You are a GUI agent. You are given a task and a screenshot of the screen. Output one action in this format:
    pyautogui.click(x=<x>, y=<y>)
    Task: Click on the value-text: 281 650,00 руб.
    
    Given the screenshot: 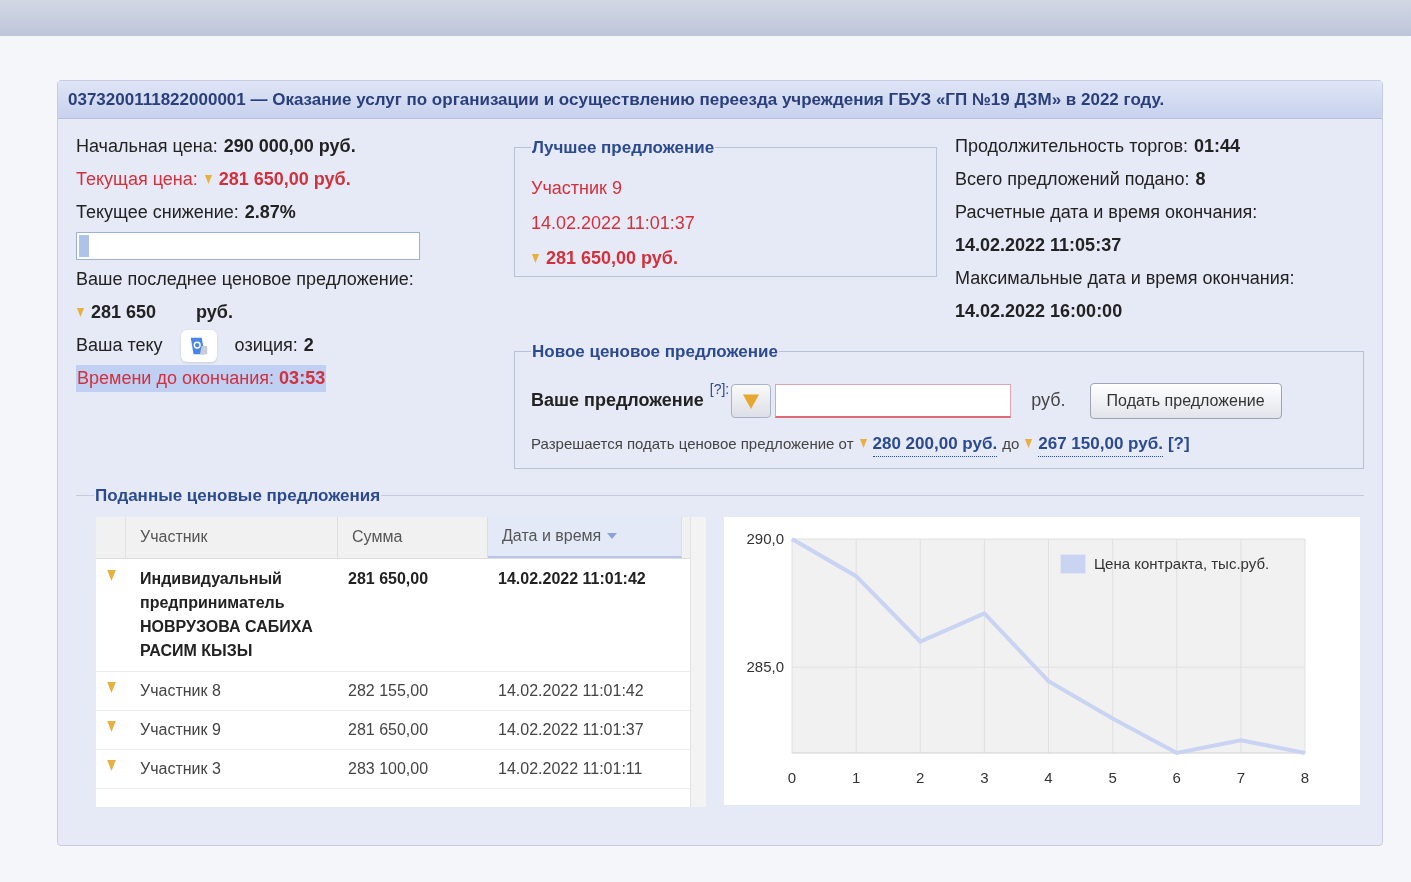 What is the action you would take?
    pyautogui.click(x=284, y=179)
    